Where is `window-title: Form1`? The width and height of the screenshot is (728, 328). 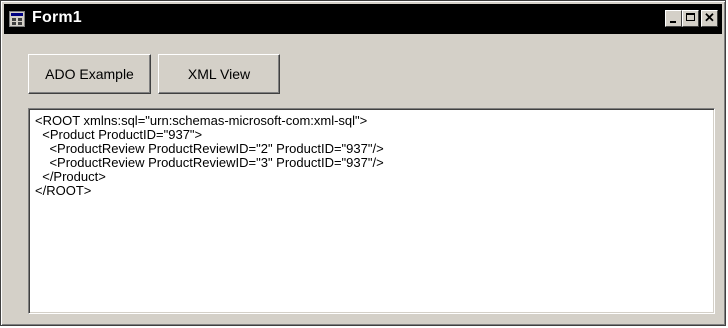 window-title: Form1 is located at coordinates (57, 17).